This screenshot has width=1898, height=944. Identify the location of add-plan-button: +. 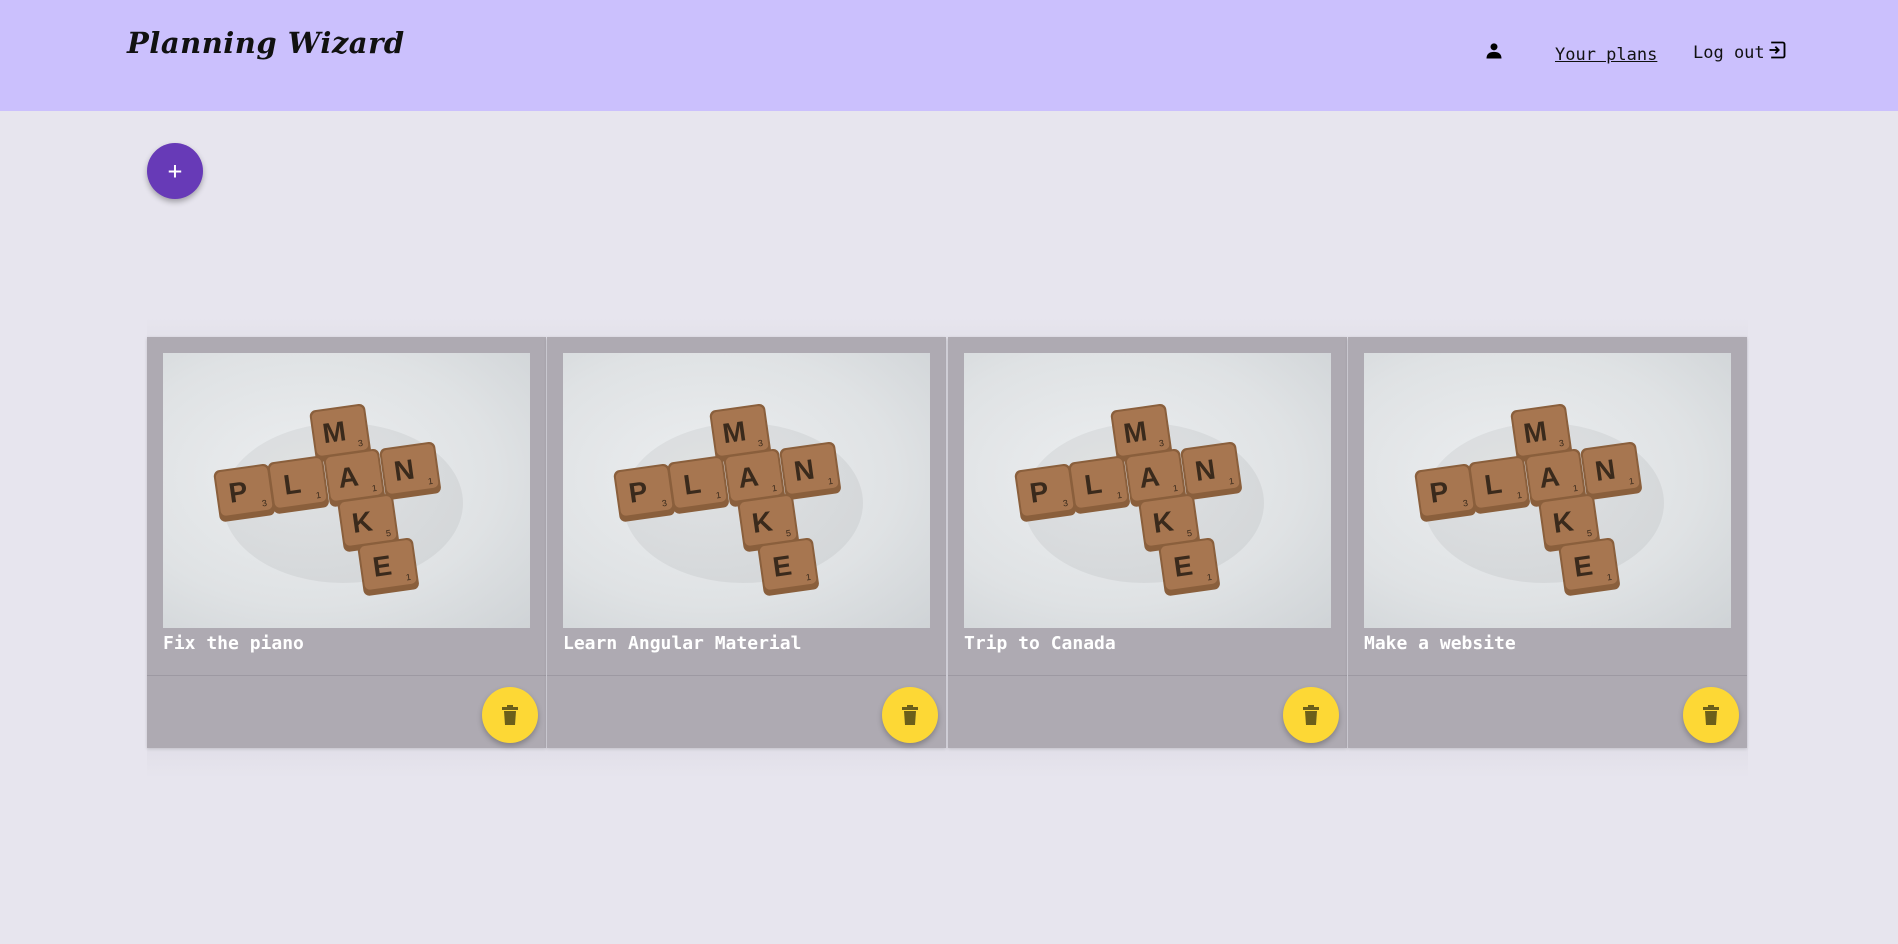
(175, 171).